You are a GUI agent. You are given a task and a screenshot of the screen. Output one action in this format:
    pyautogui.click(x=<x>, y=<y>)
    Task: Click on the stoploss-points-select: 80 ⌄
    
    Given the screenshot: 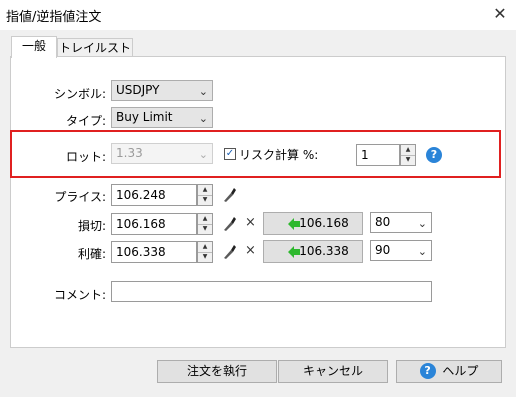 What is the action you would take?
    pyautogui.click(x=401, y=222)
    